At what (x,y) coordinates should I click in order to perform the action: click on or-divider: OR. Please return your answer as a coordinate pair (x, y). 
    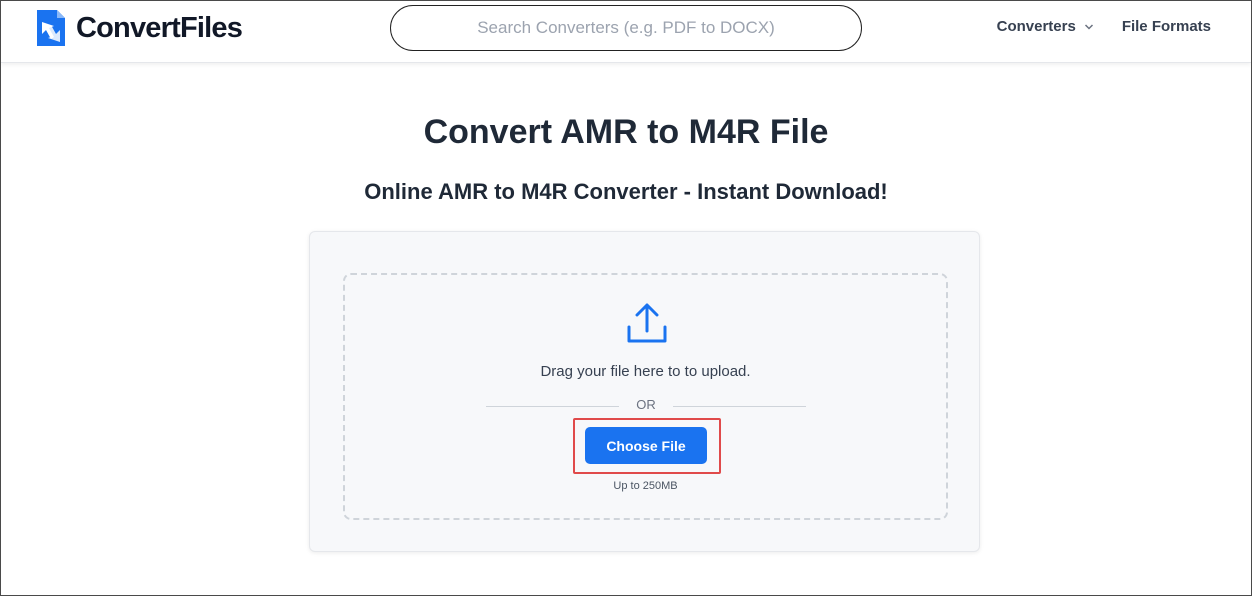
    Looking at the image, I should click on (646, 407).